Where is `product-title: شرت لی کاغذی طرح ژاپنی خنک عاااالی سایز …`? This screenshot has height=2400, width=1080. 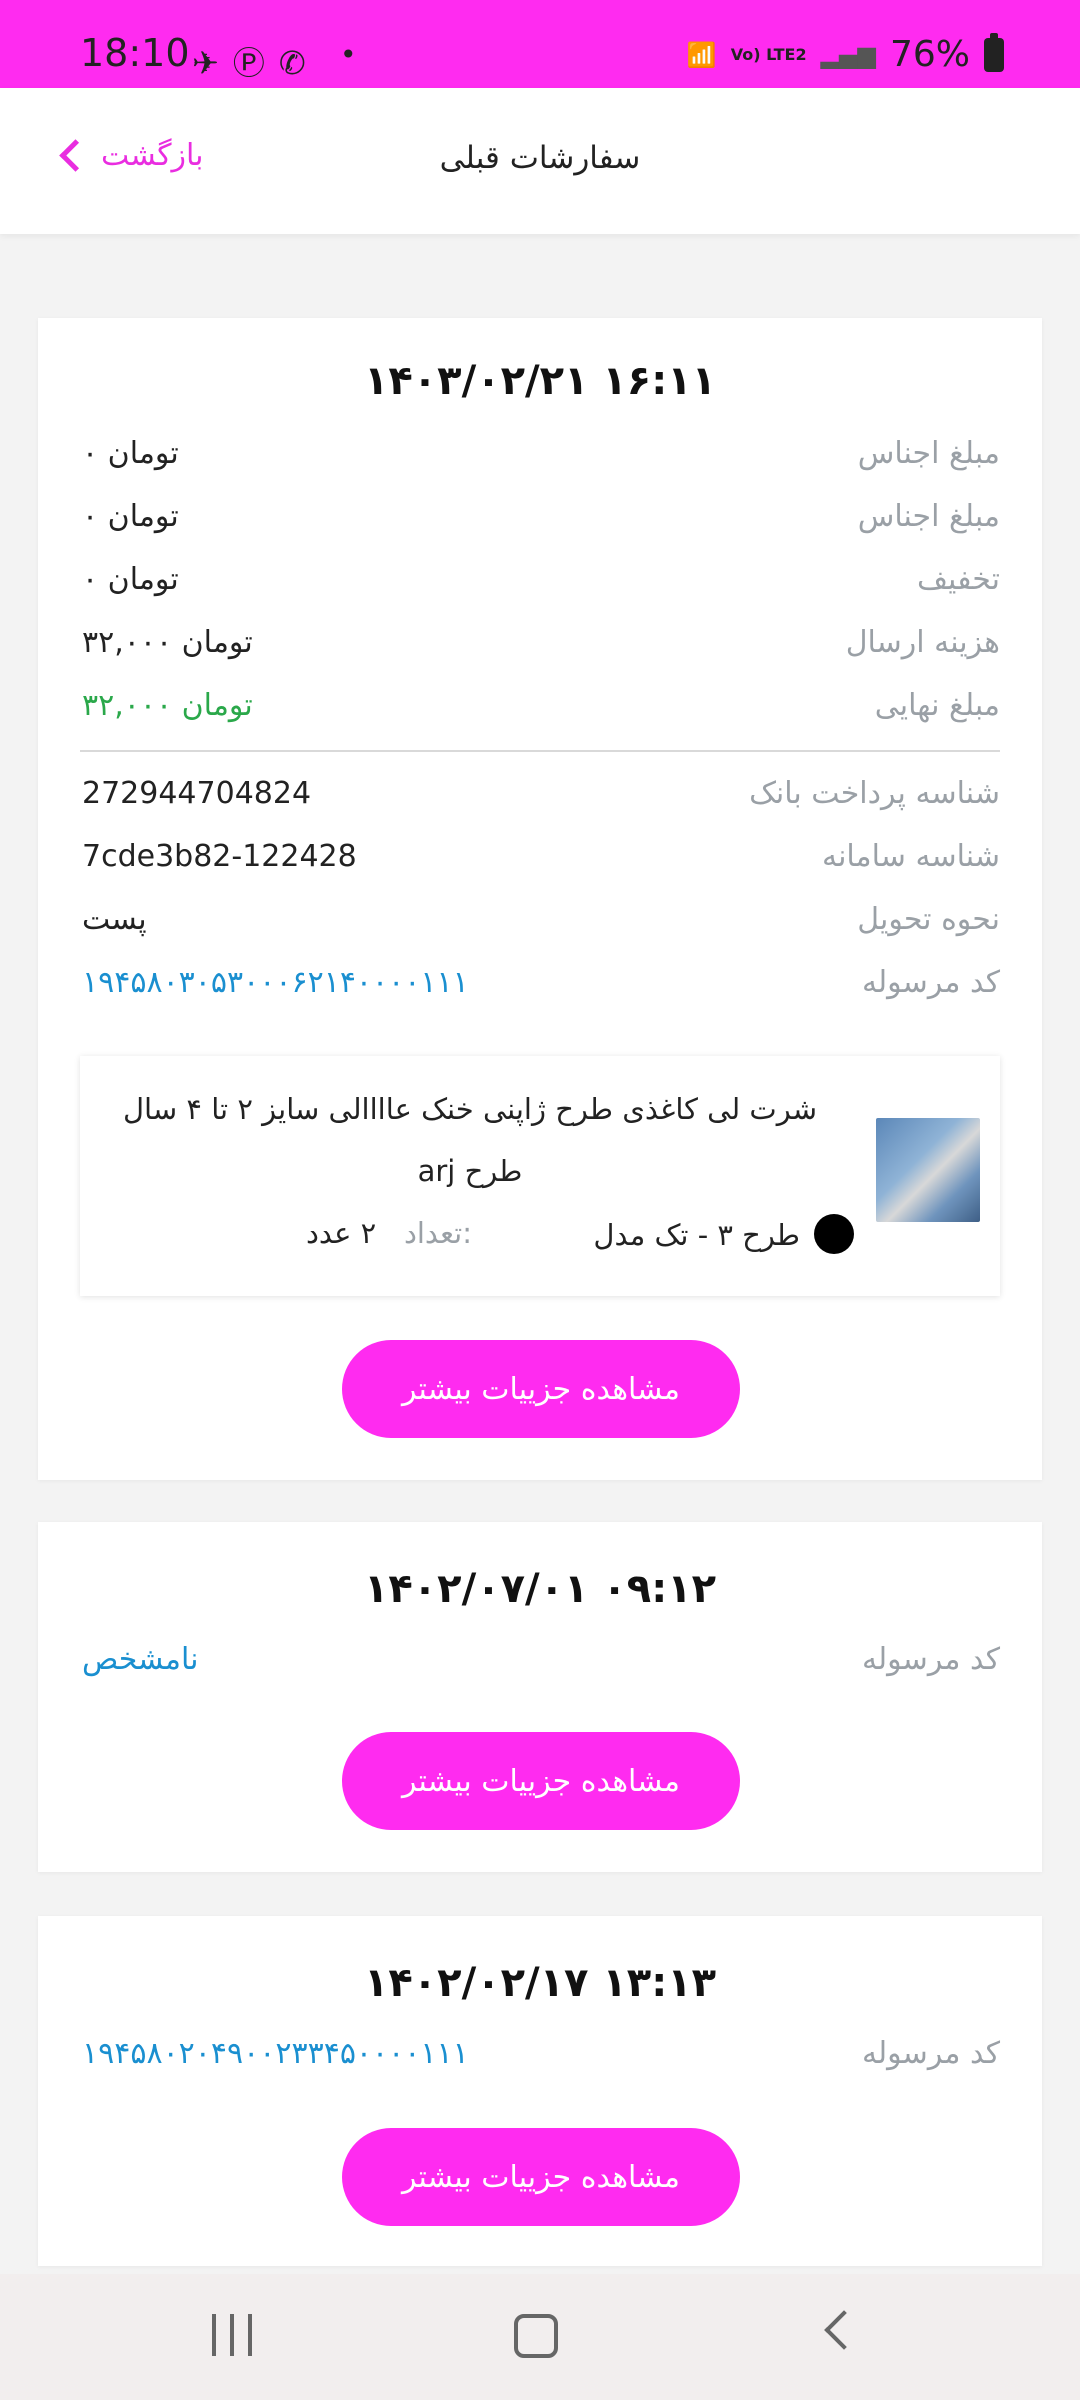 product-title: شرت لی کاغذی طرح ژاپنی خنک عاااالی سایز … is located at coordinates (470, 1140).